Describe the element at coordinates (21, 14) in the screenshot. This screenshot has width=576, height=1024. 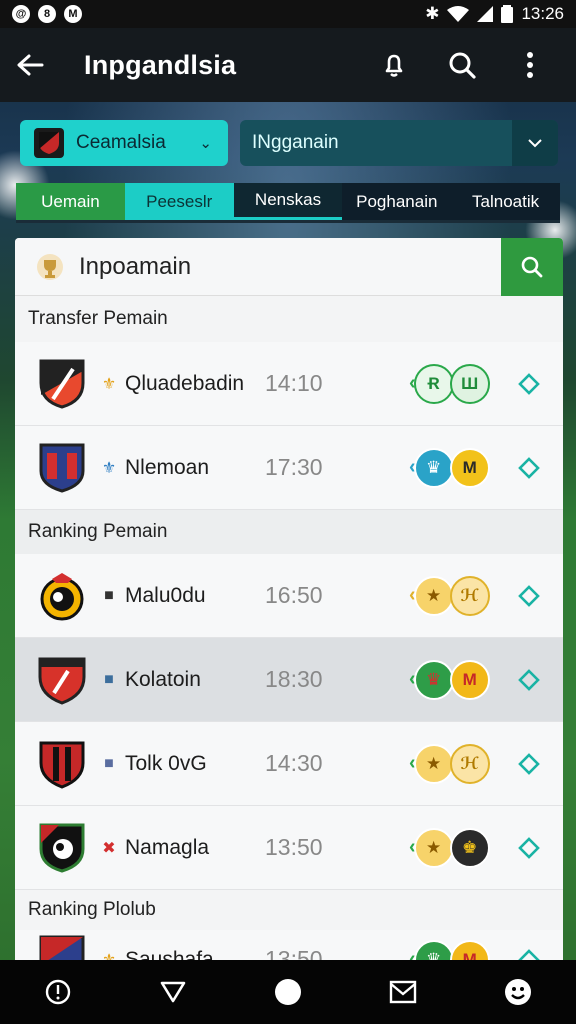
I see `notification-icon: @` at that location.